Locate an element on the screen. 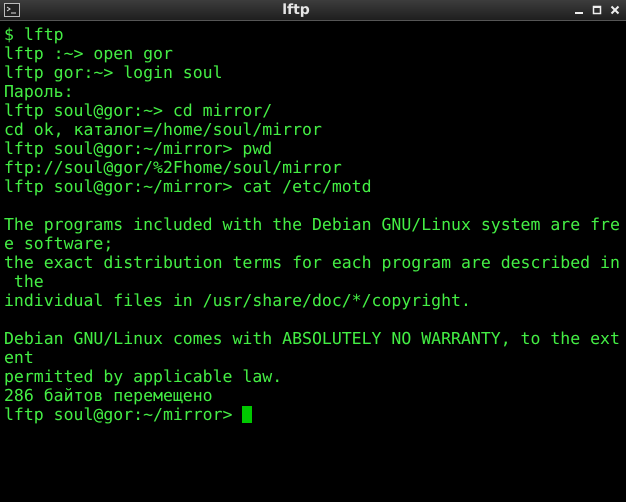 Image resolution: width=626 pixels, height=502 pixels. terminal-line: $ lftp is located at coordinates (34, 34).